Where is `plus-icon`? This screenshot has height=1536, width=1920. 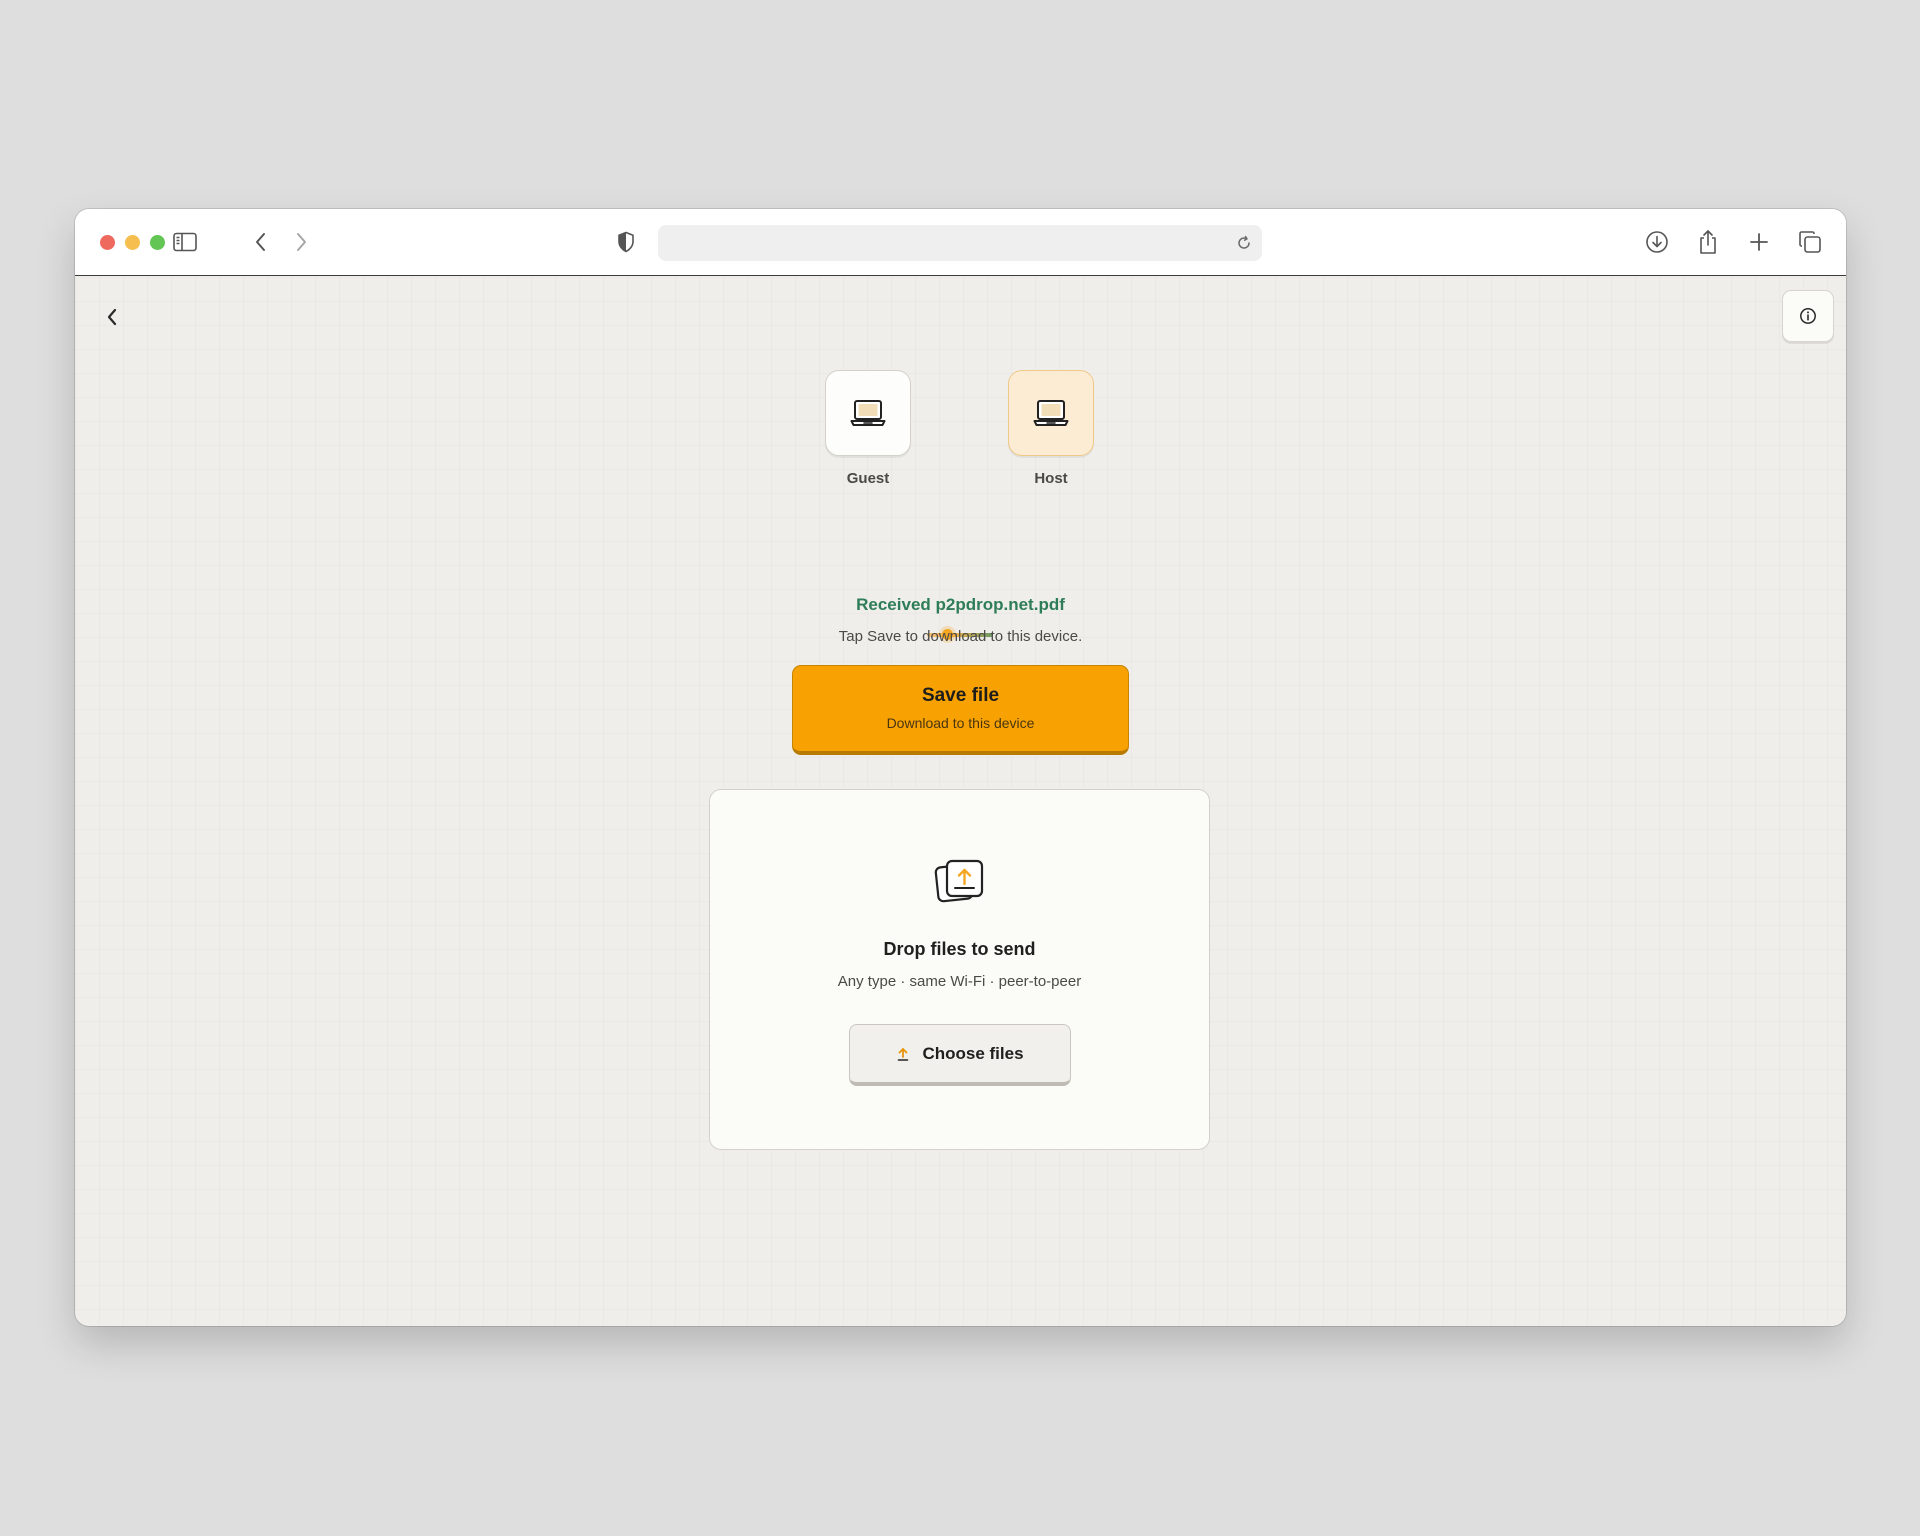
plus-icon is located at coordinates (1759, 242).